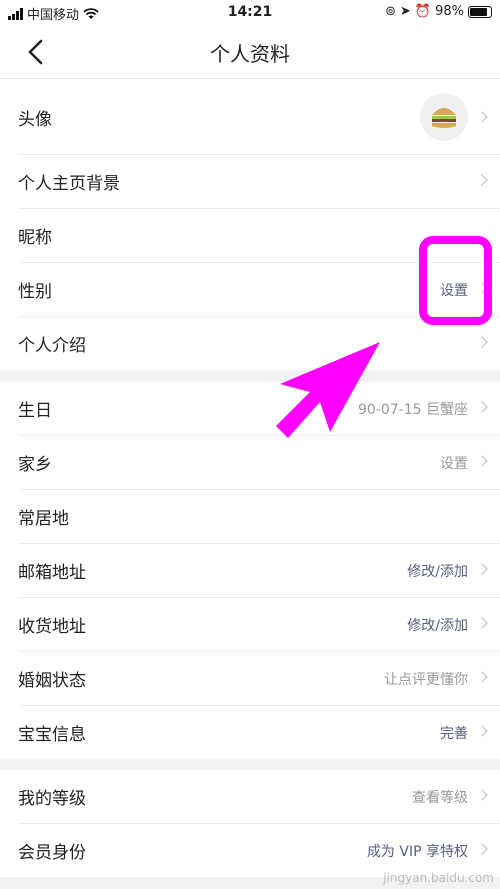 This screenshot has height=889, width=500. Describe the element at coordinates (259, 343) in the screenshot. I see `row-introduction: 个人介绍` at that location.